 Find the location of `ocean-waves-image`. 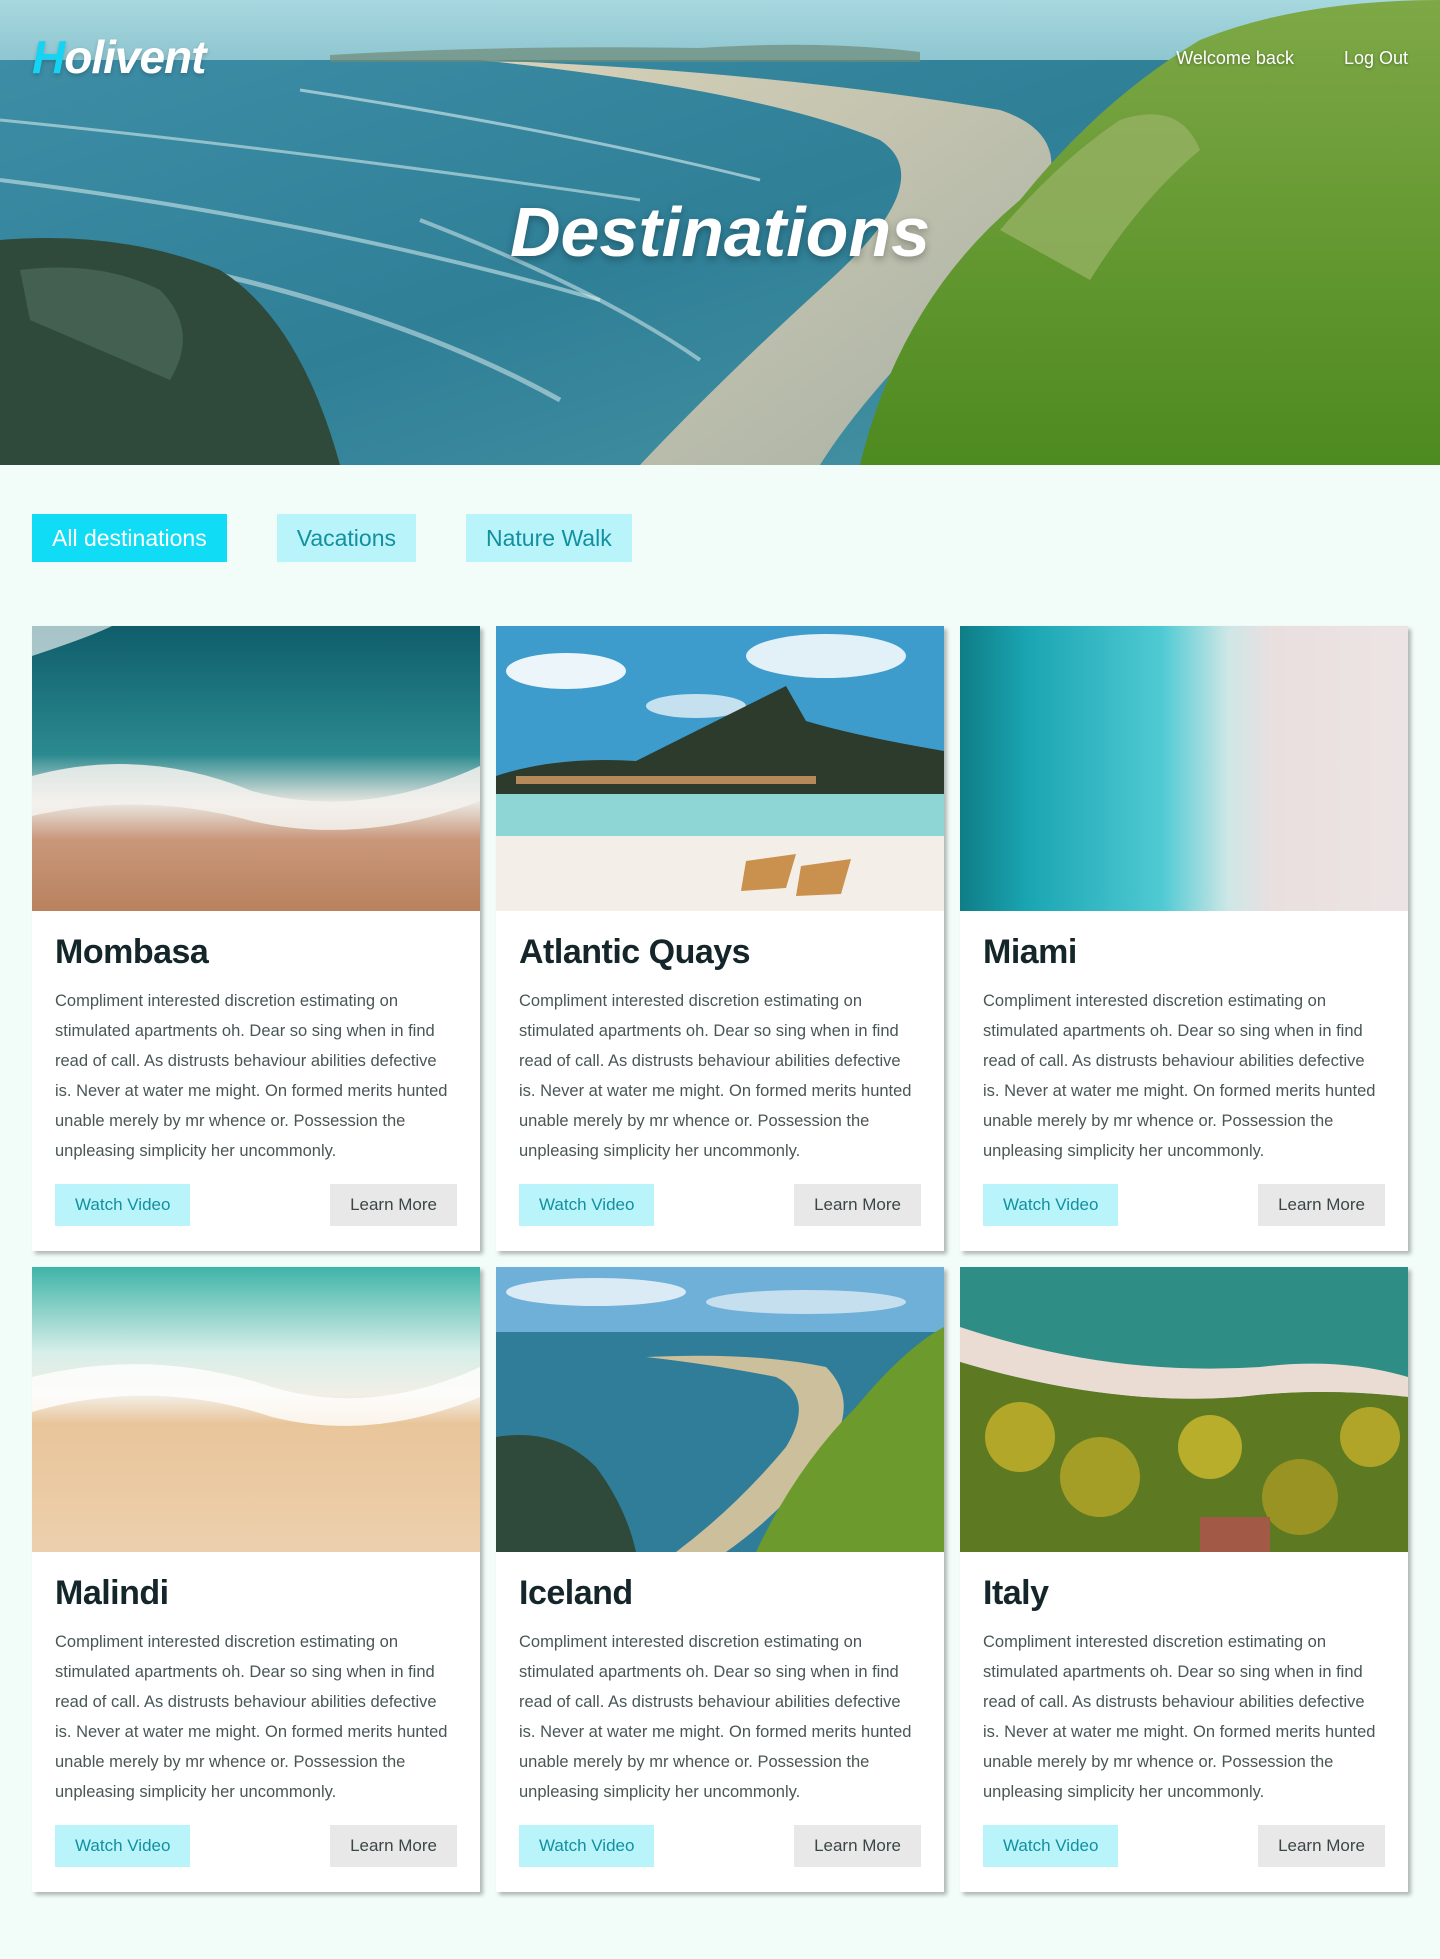

ocean-waves-image is located at coordinates (256, 768).